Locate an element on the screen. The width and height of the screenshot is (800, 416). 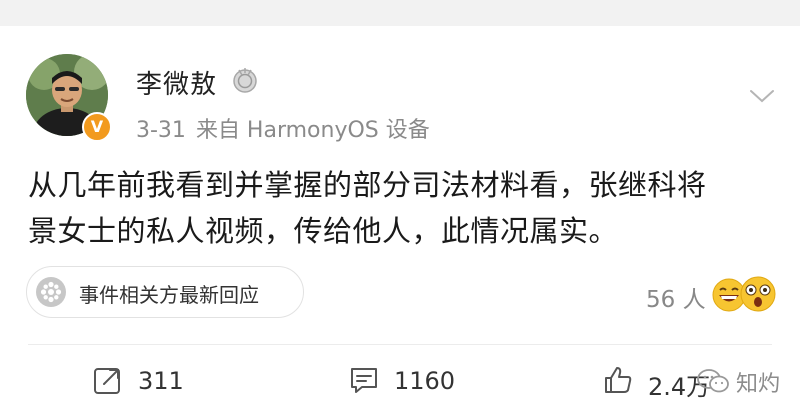
post-source: 来自 HarmonyOS 设备 is located at coordinates (313, 130).